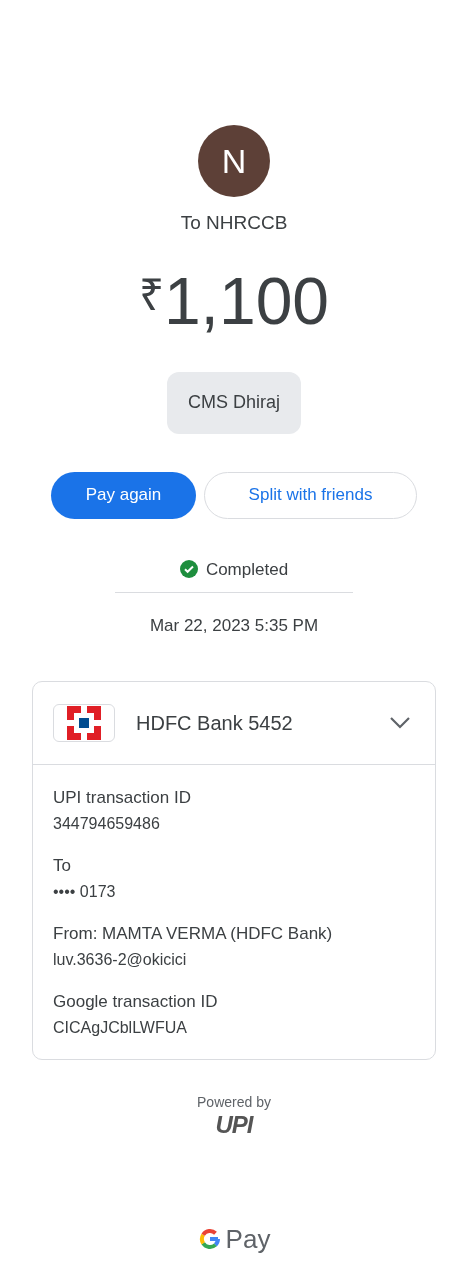 Image resolution: width=468 pixels, height=1280 pixels. I want to click on google-g-icon, so click(209, 1238).